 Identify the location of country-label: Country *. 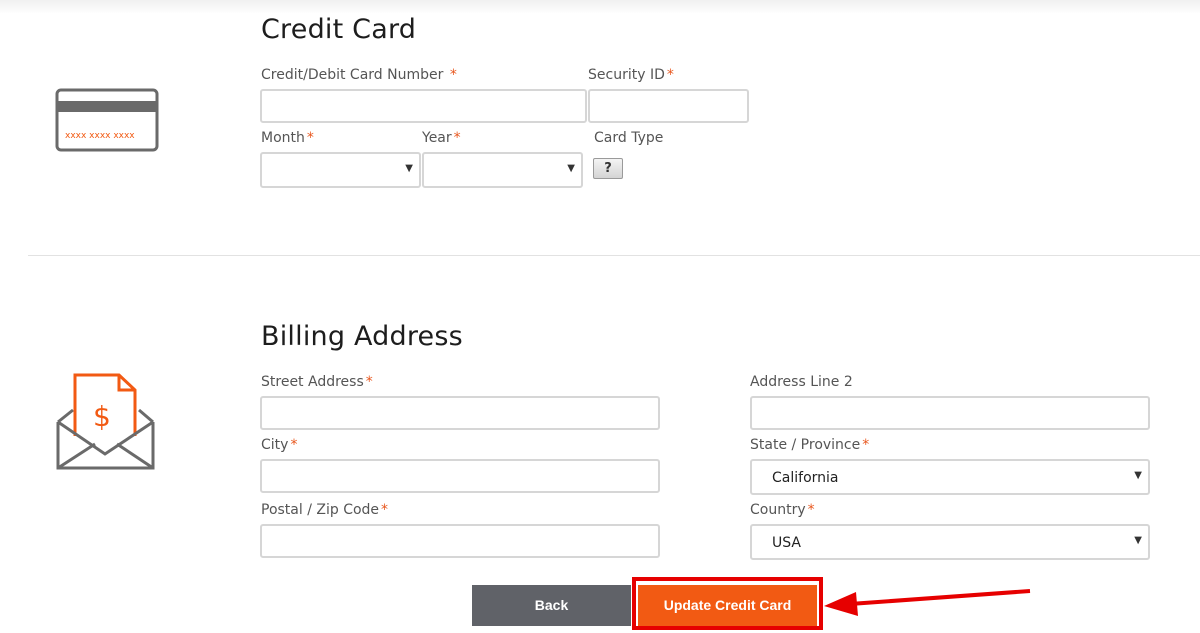
(782, 510).